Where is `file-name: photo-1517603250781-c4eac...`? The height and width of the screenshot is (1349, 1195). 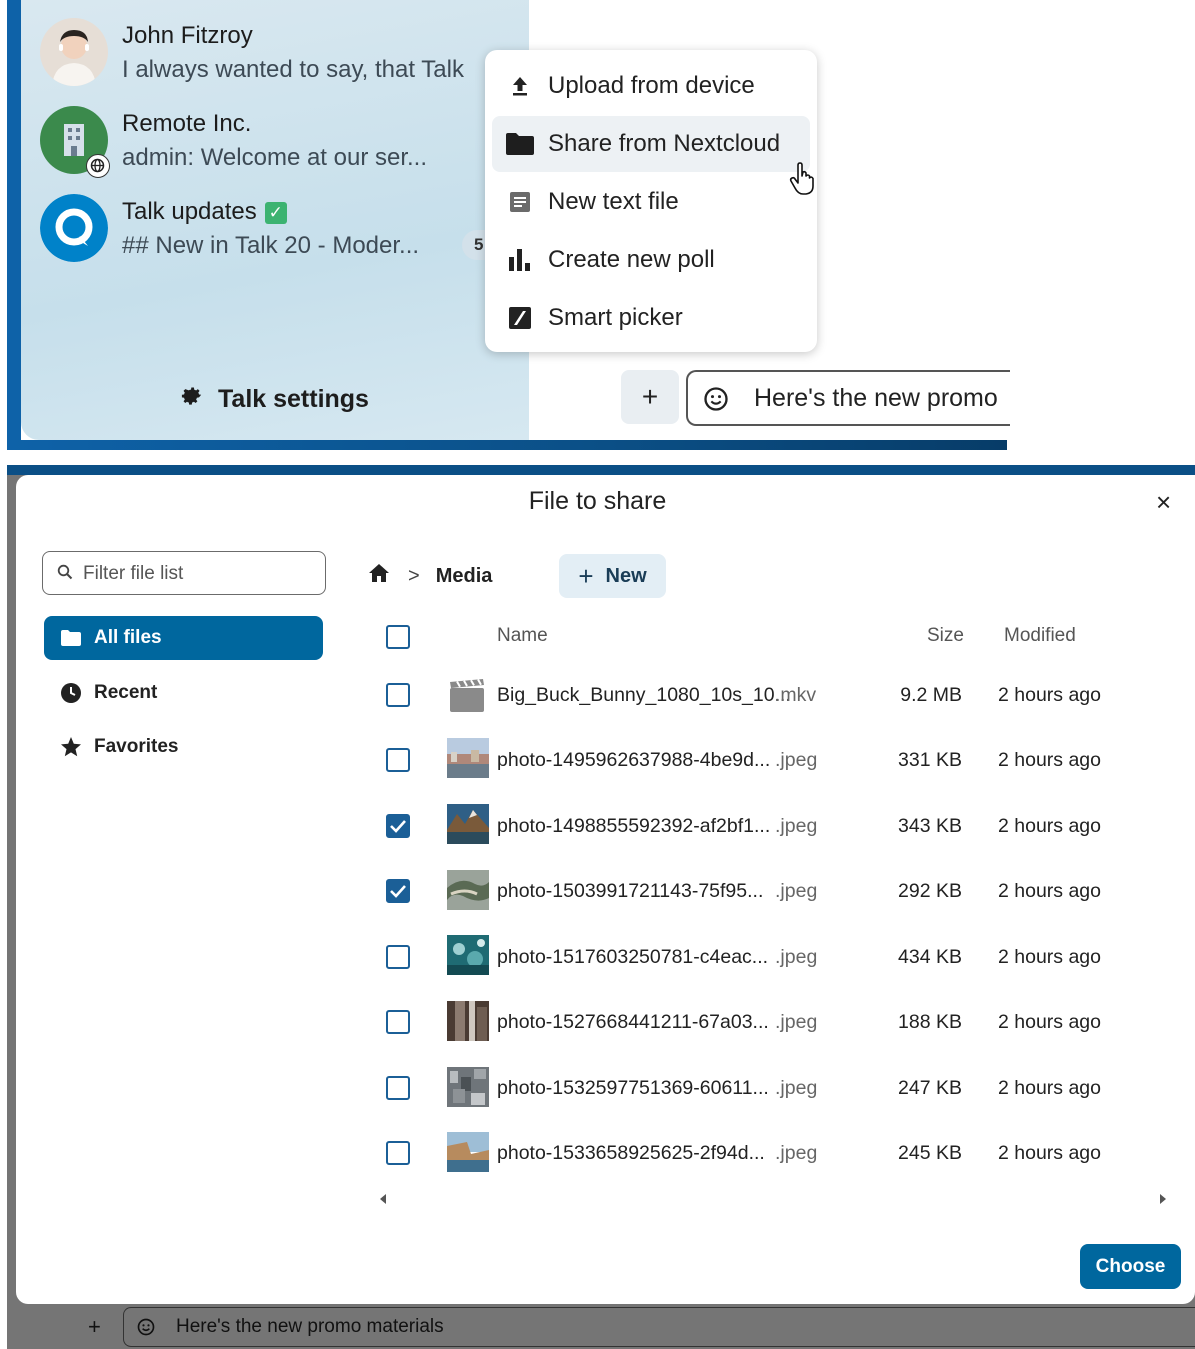
file-name: photo-1517603250781-c4eac... is located at coordinates (633, 957).